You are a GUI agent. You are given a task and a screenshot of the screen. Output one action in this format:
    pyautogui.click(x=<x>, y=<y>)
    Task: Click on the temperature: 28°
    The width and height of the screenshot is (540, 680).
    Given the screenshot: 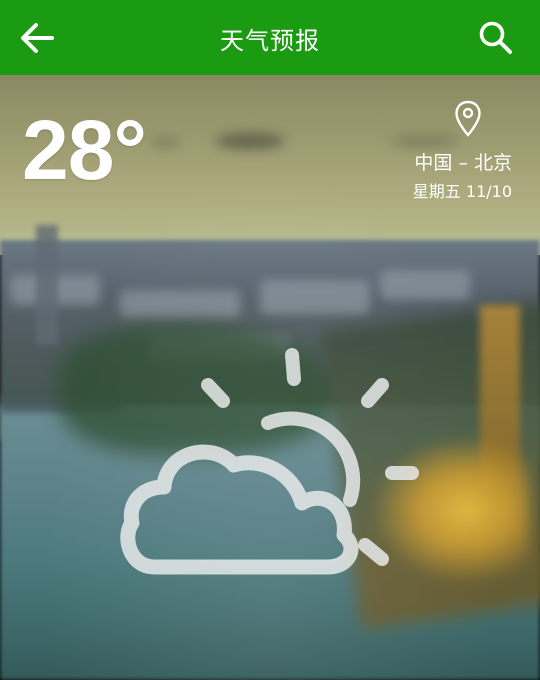 What is the action you would take?
    pyautogui.click(x=84, y=150)
    